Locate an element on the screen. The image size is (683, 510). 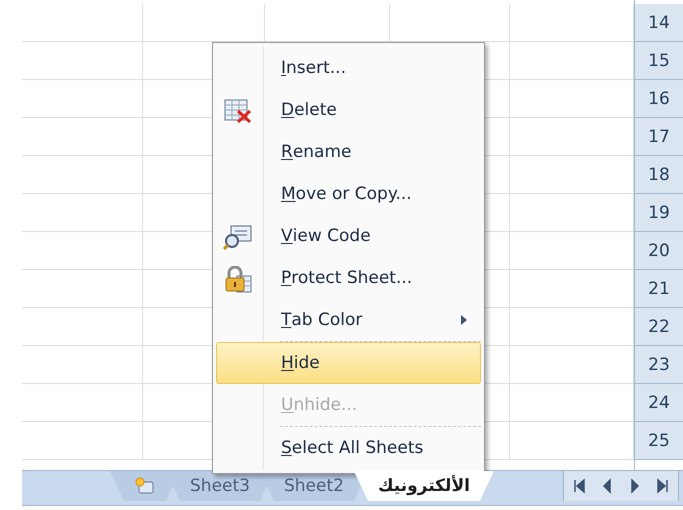
row-header: 25 is located at coordinates (659, 441).